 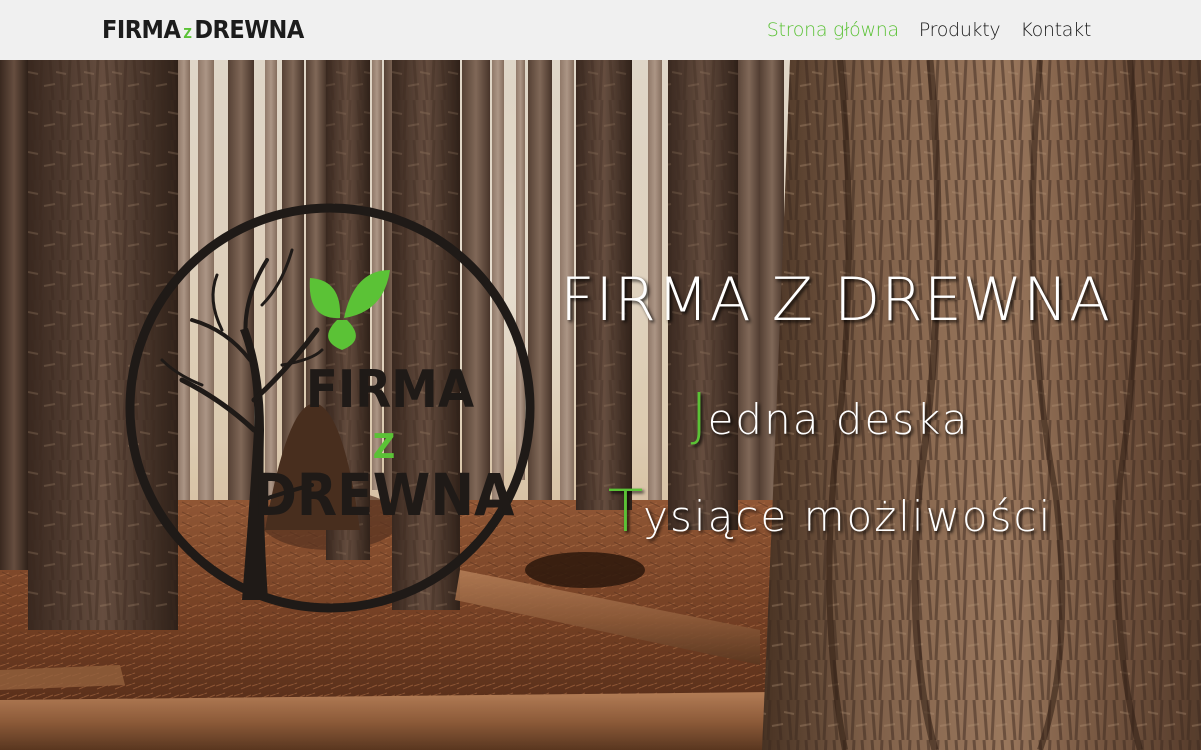 I want to click on main-nav: Strona główna Produkty Kontakt, so click(x=929, y=30).